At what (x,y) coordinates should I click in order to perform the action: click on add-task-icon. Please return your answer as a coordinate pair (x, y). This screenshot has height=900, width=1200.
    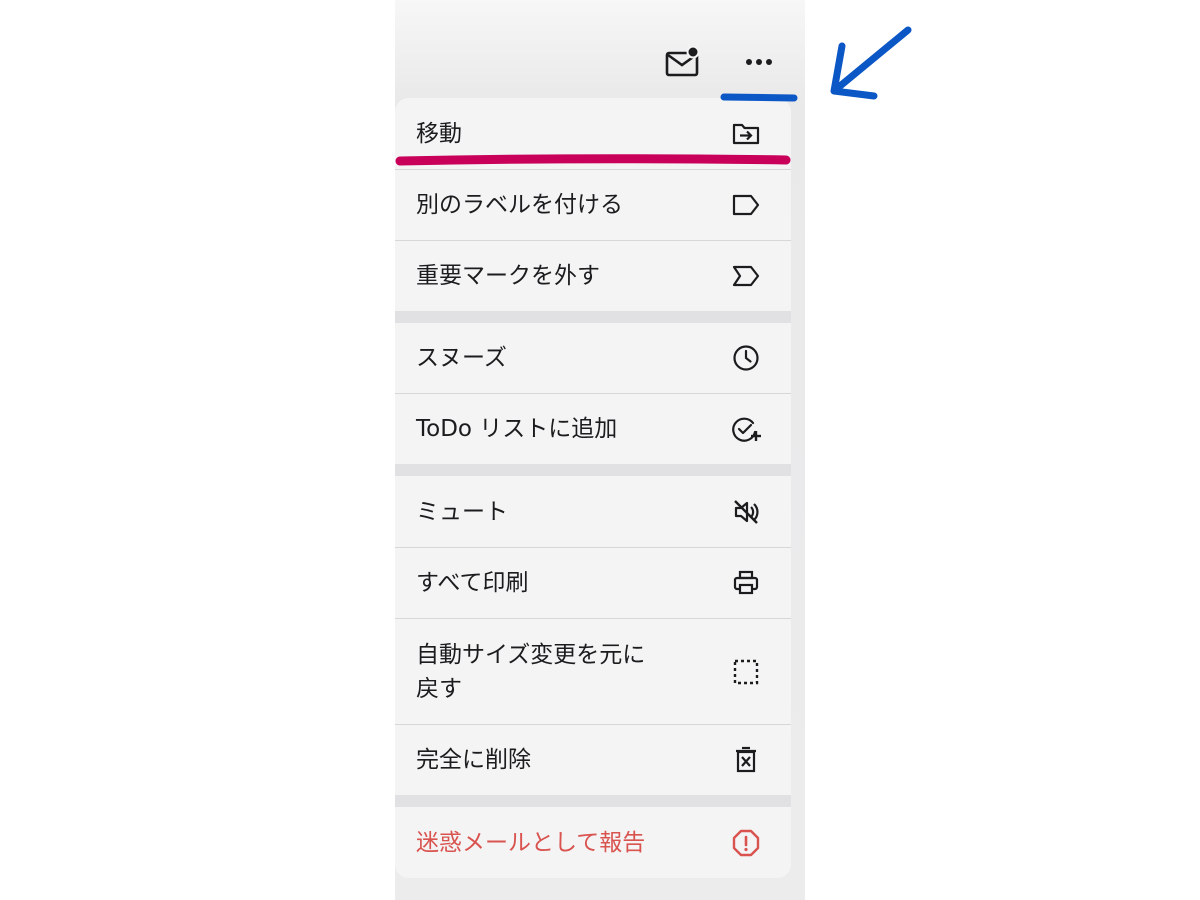
    Looking at the image, I should click on (746, 429).